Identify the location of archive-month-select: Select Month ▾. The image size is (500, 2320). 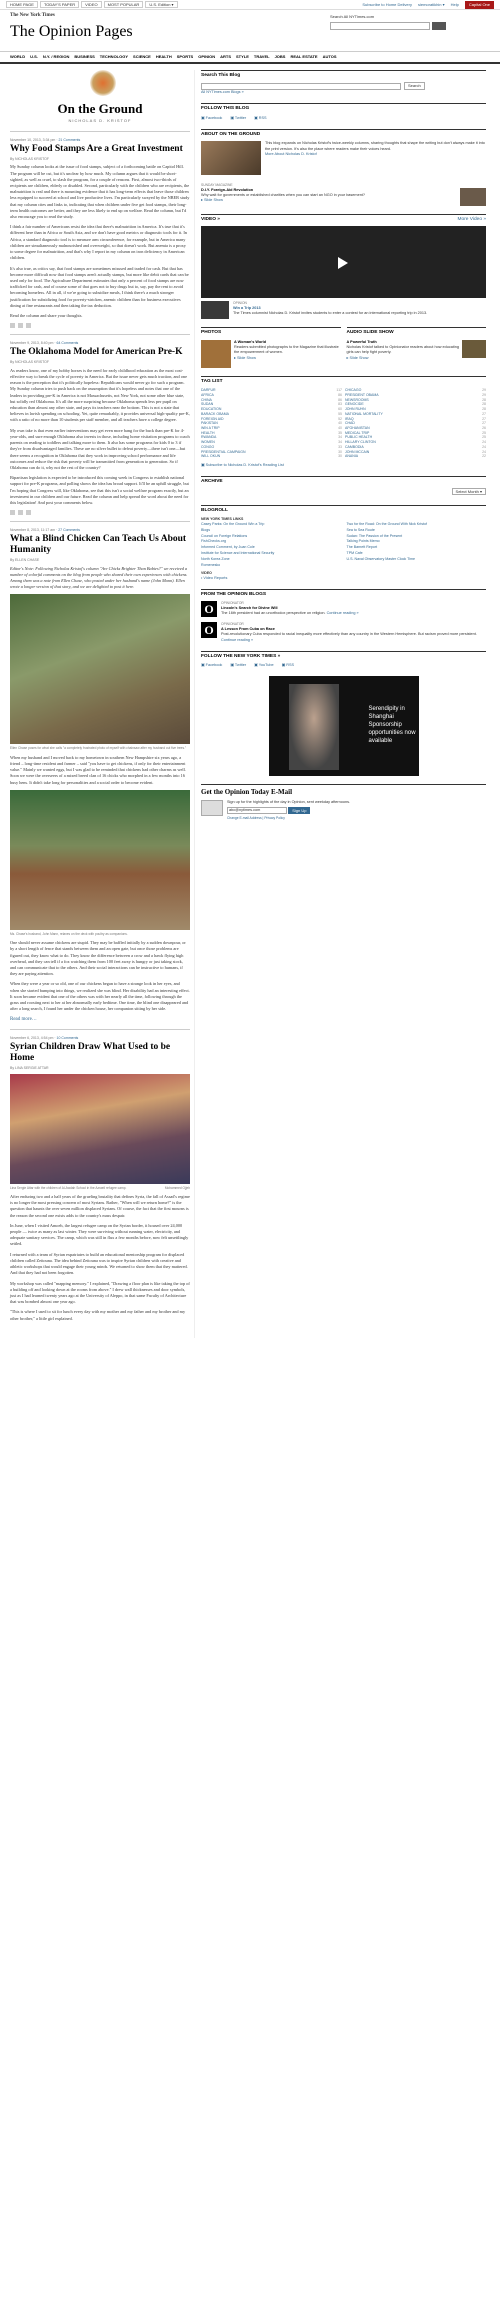
(468, 491).